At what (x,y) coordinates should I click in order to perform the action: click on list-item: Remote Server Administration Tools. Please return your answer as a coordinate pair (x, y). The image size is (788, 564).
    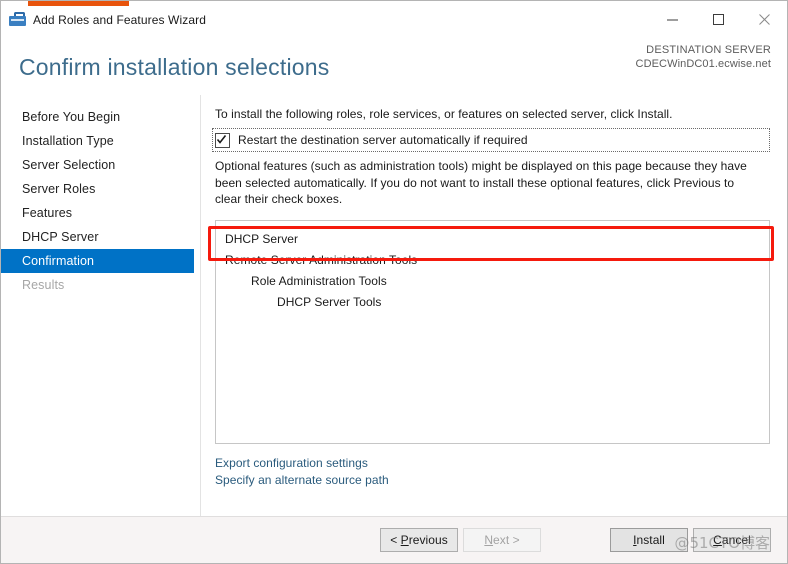
    Looking at the image, I should click on (492, 260).